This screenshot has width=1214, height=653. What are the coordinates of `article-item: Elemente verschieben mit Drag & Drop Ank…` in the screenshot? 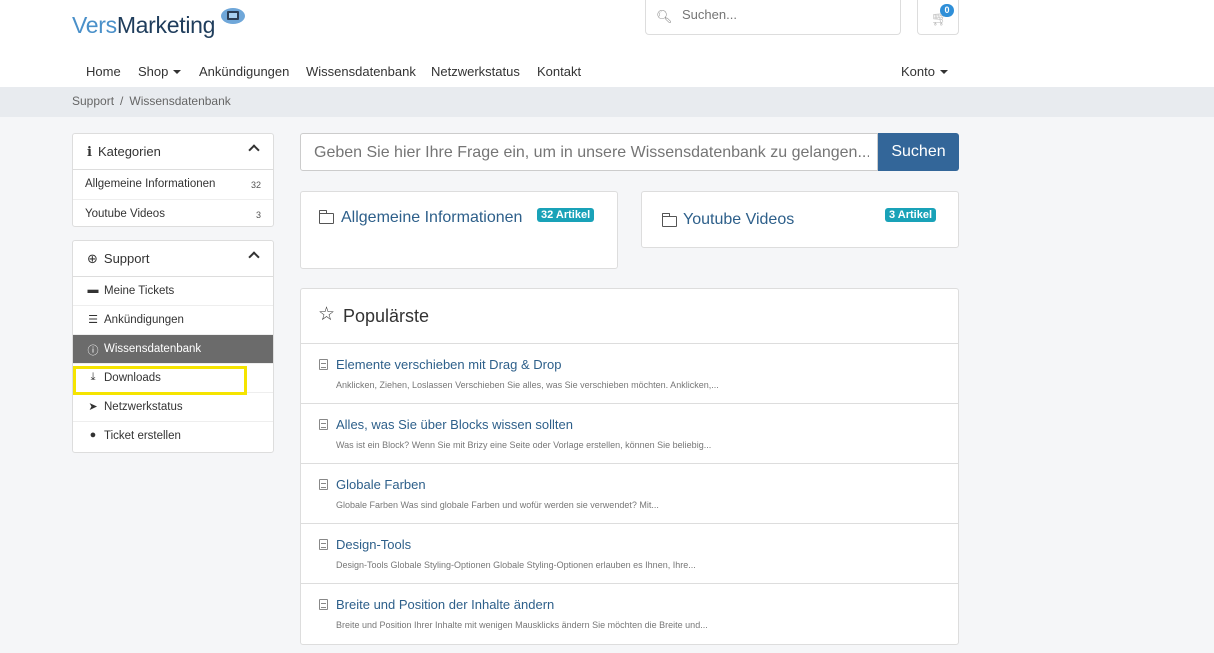 It's located at (629, 374).